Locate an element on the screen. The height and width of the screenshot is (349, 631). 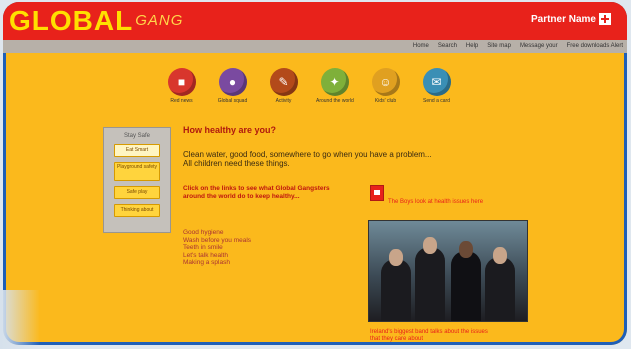
page-heading: How healthy are you? is located at coordinates (230, 130).